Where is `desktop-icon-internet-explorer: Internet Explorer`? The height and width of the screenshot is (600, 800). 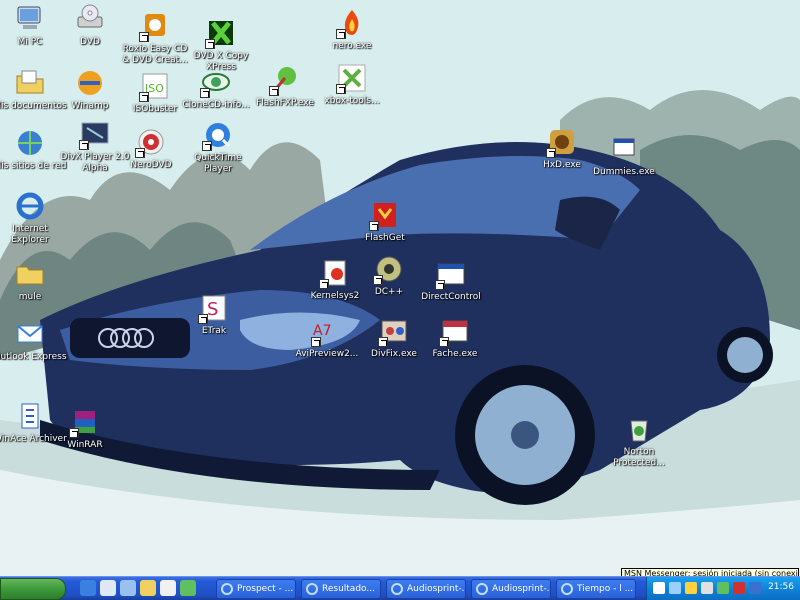
desktop-icon-internet-explorer: Internet Explorer is located at coordinates (33, 218).